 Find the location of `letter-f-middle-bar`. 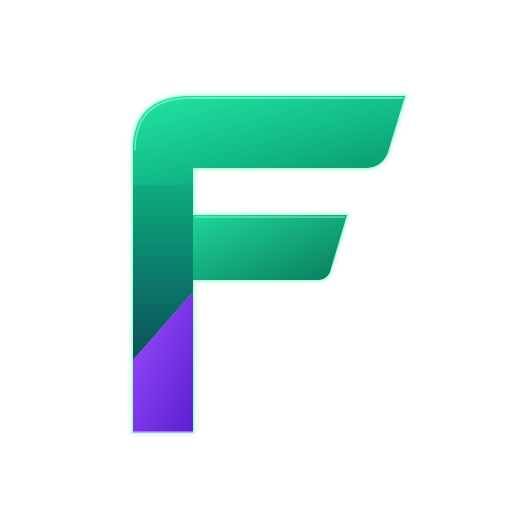

letter-f-middle-bar is located at coordinates (270, 247).